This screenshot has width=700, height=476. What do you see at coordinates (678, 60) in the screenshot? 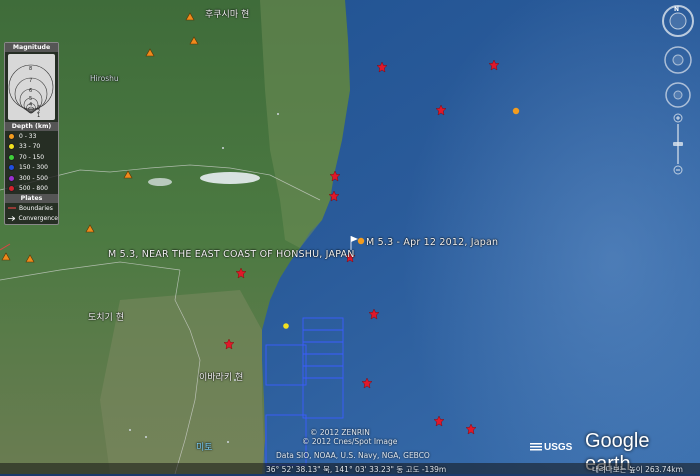
I see `look-joystick-icon` at bounding box center [678, 60].